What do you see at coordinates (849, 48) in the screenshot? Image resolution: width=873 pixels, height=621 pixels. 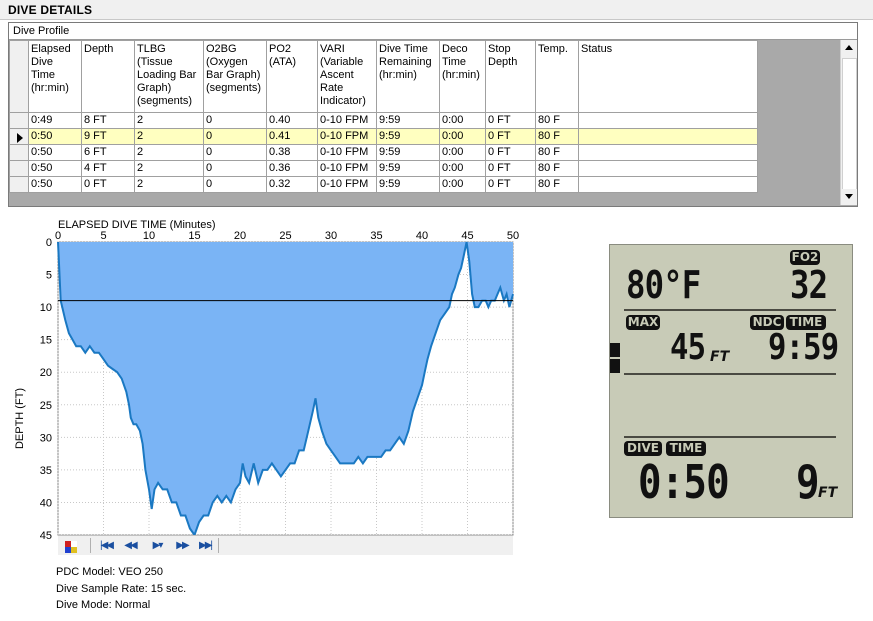 I see `scroll-up-button` at bounding box center [849, 48].